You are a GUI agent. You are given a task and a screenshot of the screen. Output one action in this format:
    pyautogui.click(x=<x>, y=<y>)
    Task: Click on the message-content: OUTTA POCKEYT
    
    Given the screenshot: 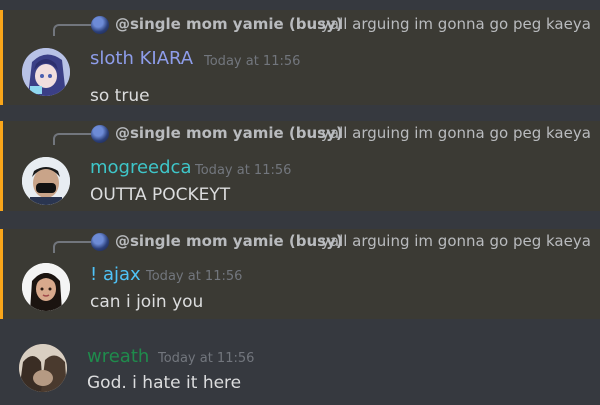 What is the action you would take?
    pyautogui.click(x=160, y=195)
    